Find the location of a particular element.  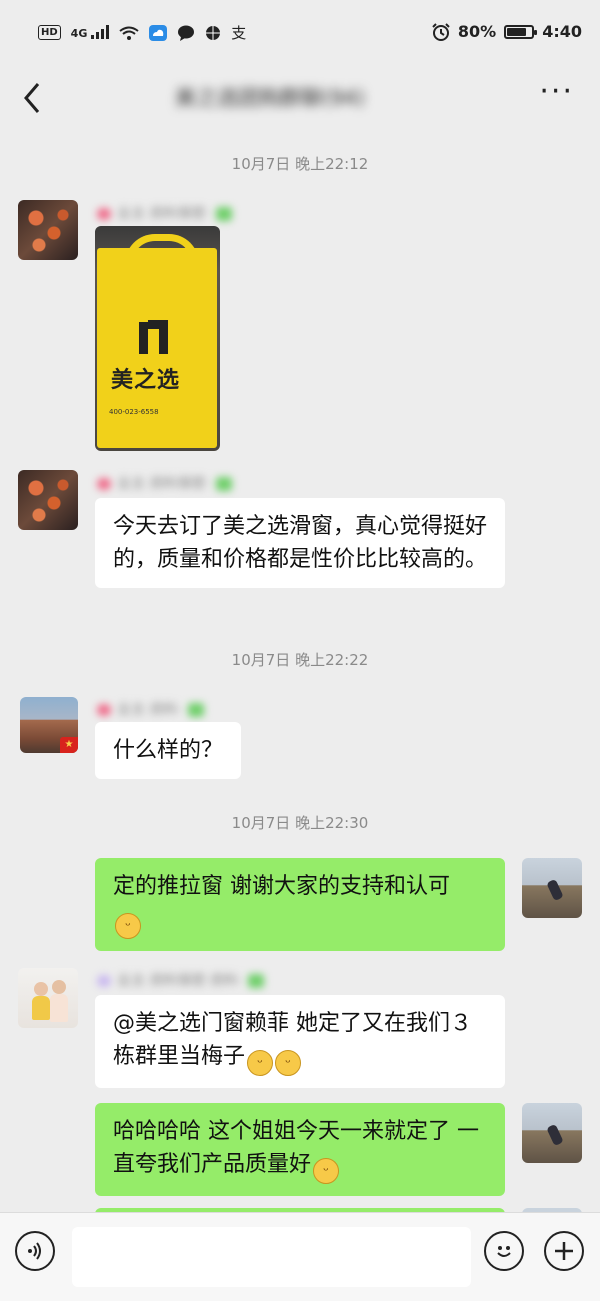

timestamp: 10月7日 晚上22:12 is located at coordinates (300, 164).